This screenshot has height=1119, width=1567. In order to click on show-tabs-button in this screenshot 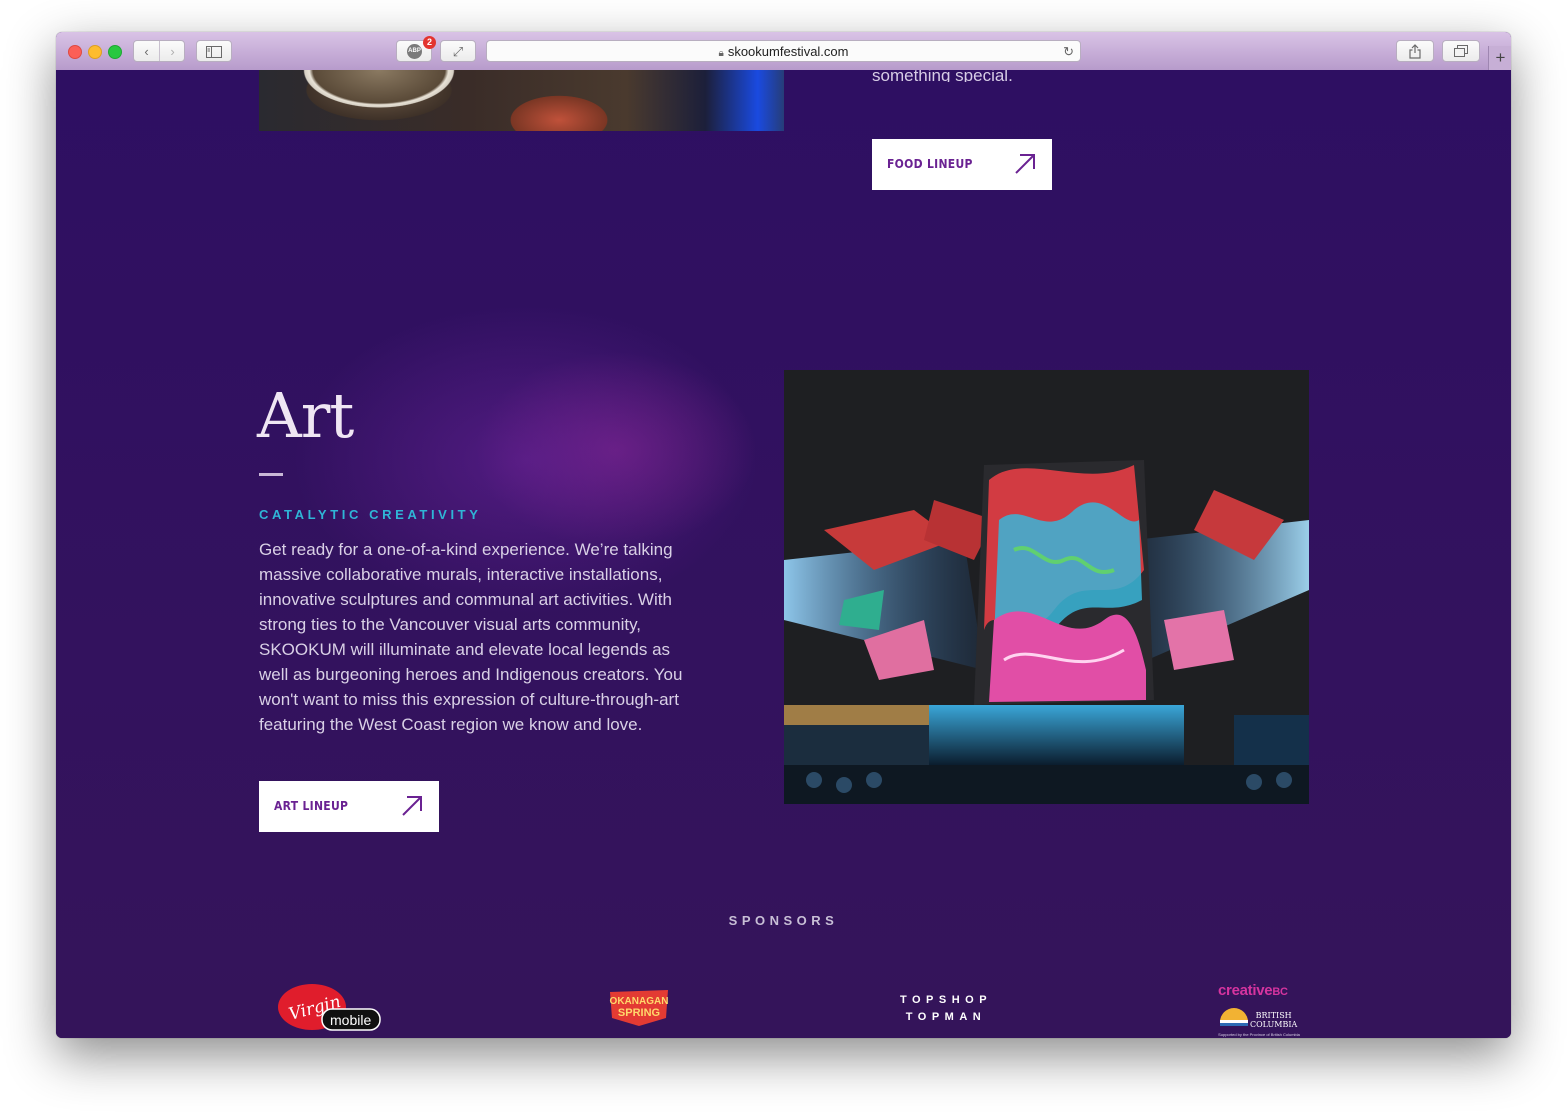, I will do `click(1461, 51)`.